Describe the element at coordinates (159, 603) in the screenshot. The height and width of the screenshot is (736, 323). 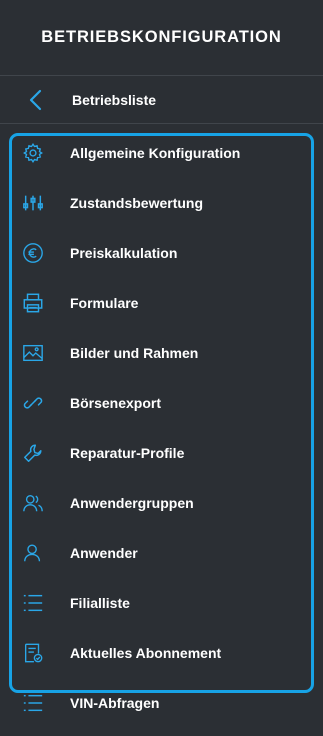
I see `menu-item-filialliste: Filialliste` at that location.